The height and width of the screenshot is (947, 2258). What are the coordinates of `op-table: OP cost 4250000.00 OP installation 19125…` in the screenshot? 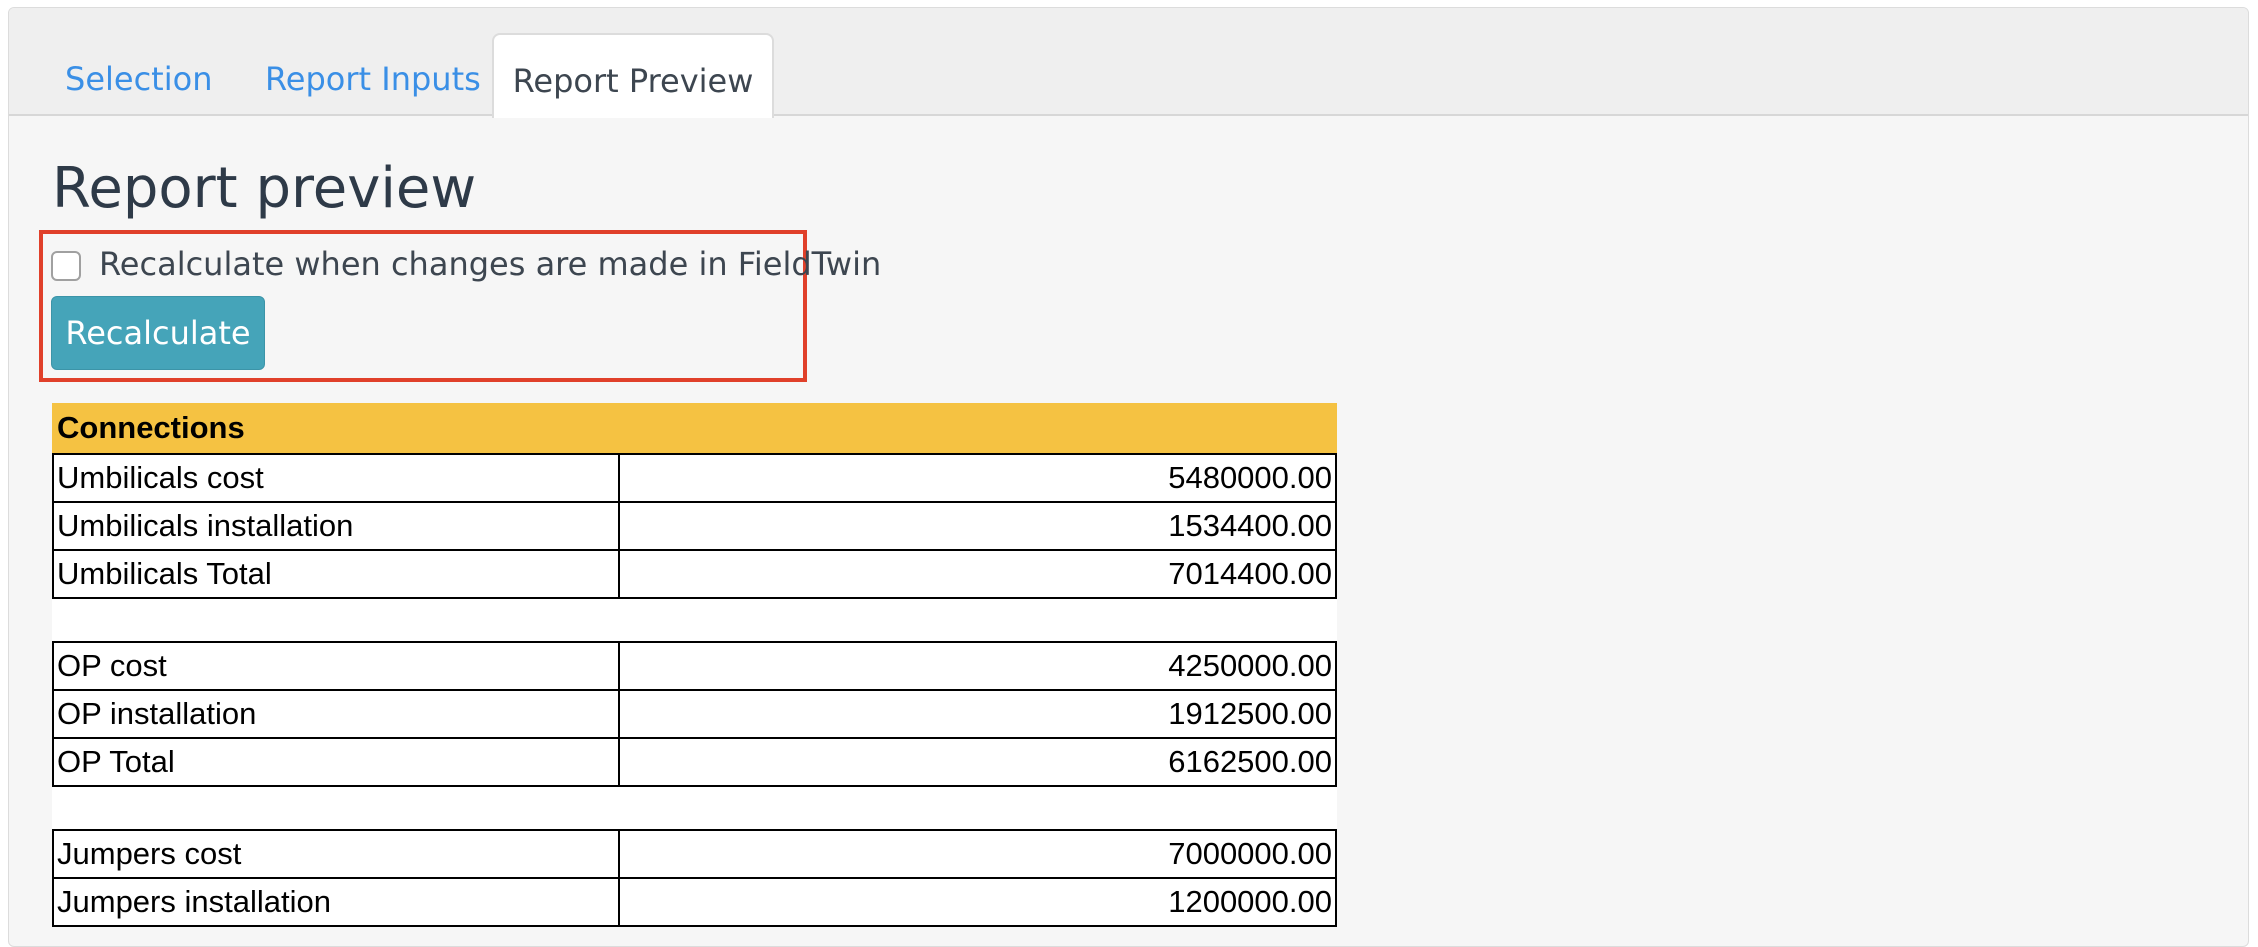 It's located at (694, 714).